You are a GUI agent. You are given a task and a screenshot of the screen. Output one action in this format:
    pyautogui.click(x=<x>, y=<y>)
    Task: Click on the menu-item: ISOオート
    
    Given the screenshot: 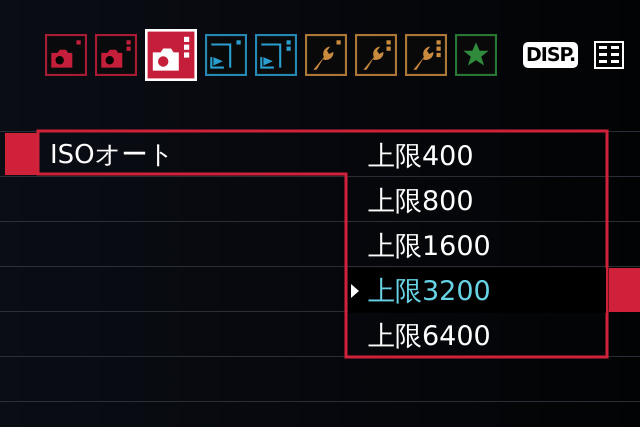 What is the action you would take?
    pyautogui.click(x=112, y=154)
    